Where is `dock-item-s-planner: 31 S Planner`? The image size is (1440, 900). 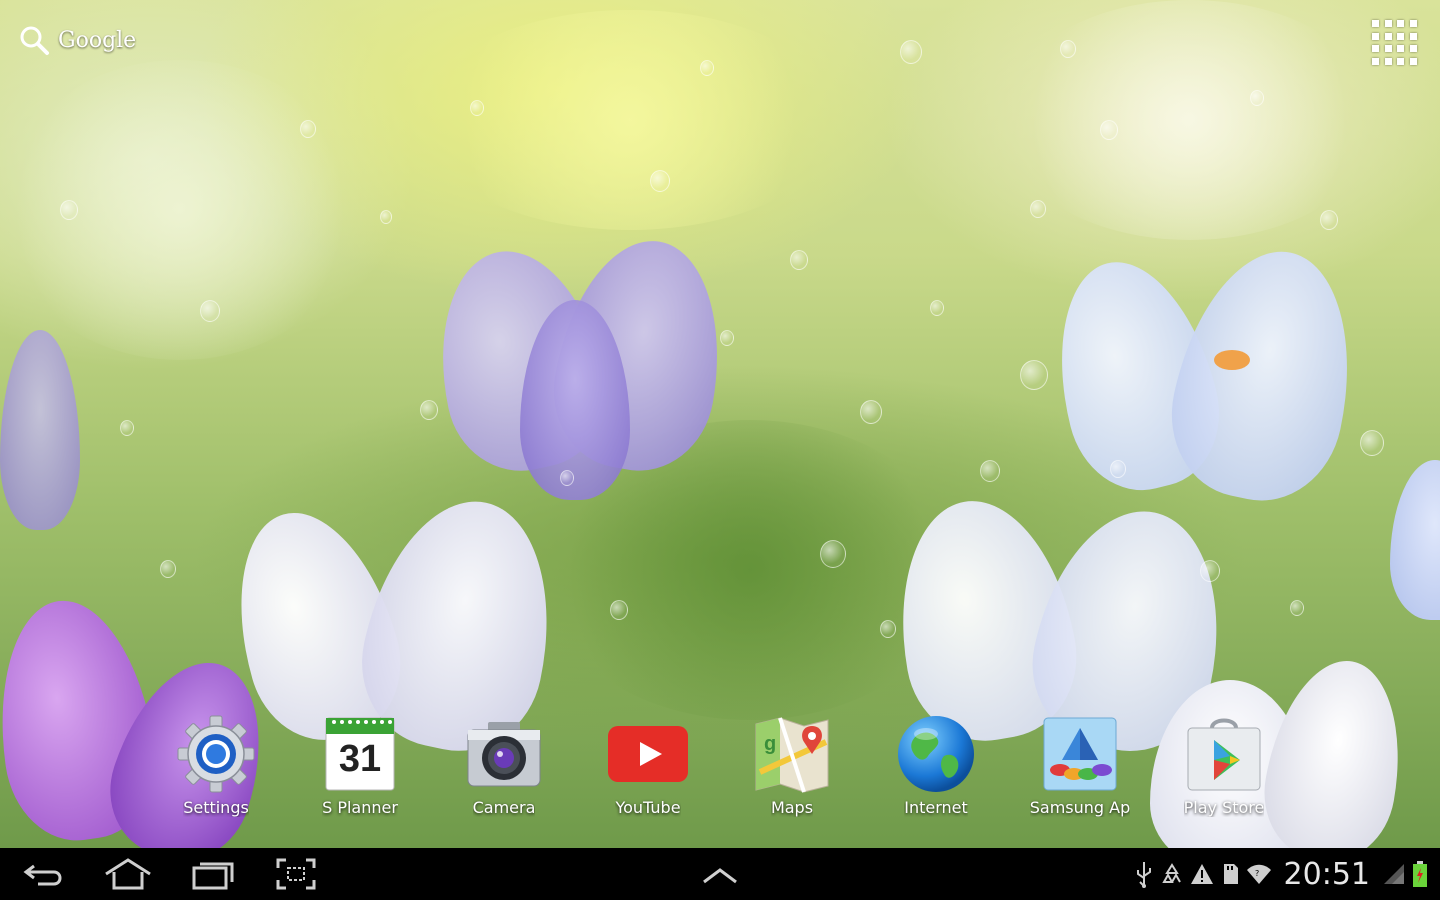
dock-item-s-planner: 31 S Planner is located at coordinates (360, 771).